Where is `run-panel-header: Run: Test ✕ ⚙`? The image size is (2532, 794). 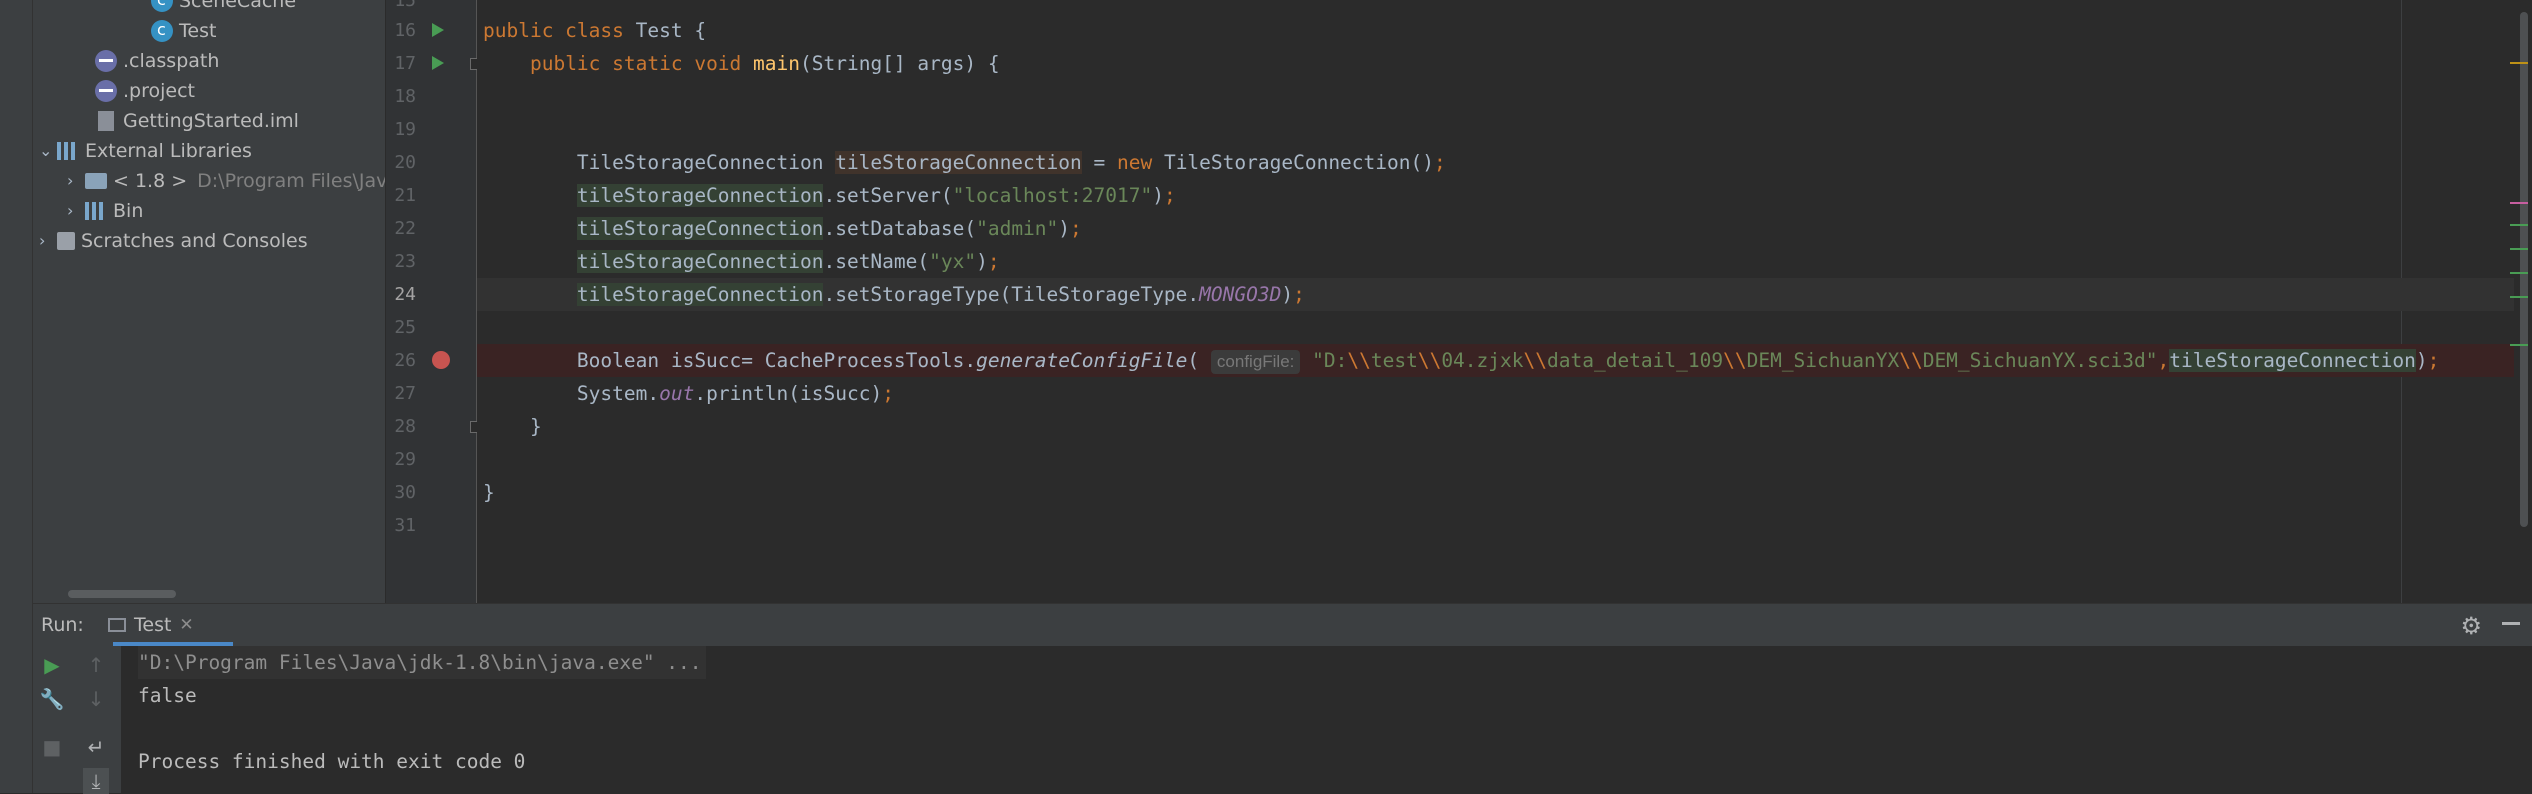
run-panel-header: Run: Test ✕ ⚙ is located at coordinates (1282, 624).